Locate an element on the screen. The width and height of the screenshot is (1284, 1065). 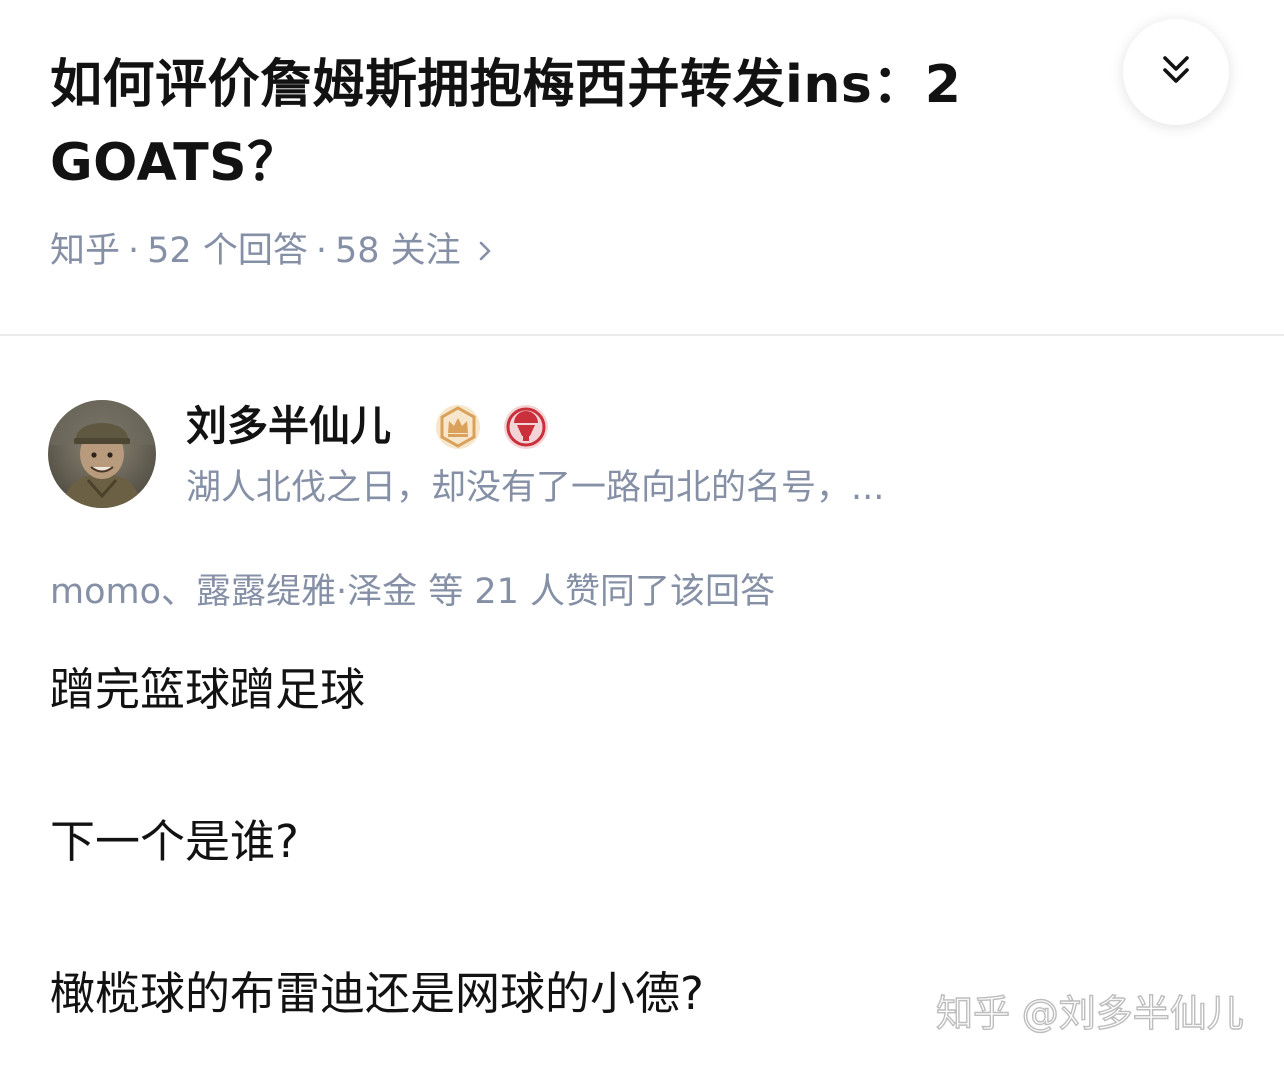
chevron-right-icon is located at coordinates (485, 251).